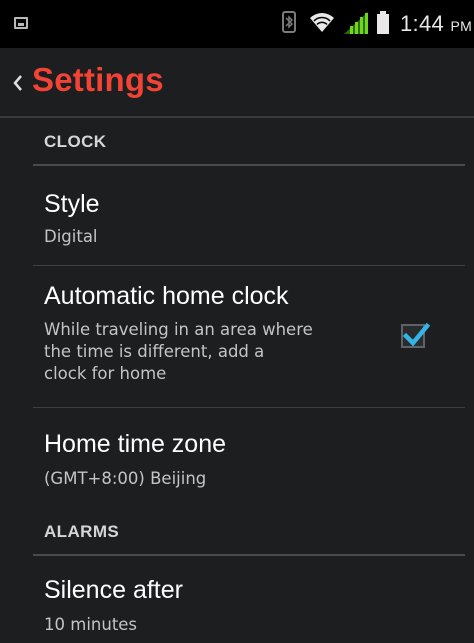  What do you see at coordinates (75, 141) in the screenshot?
I see `section-header-label: CLOCK` at bounding box center [75, 141].